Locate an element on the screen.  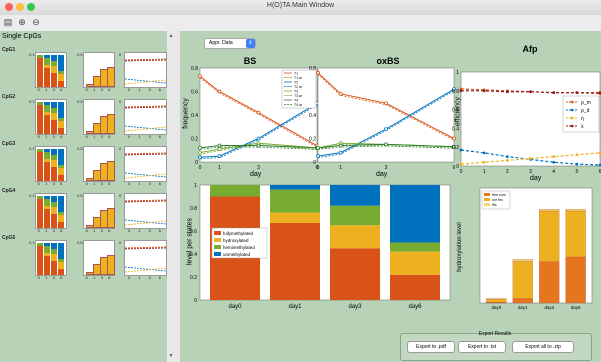
states-ytick: 0.6 is located at coordinates (193, 232).